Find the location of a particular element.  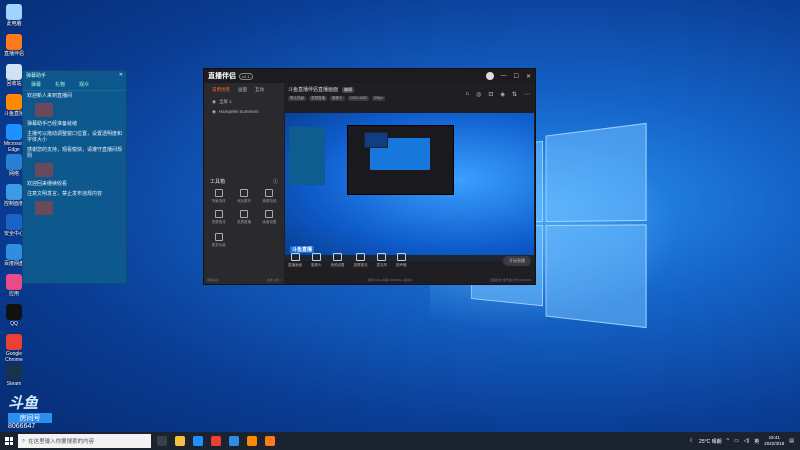

chip: 录屏直播 is located at coordinates (318, 98).